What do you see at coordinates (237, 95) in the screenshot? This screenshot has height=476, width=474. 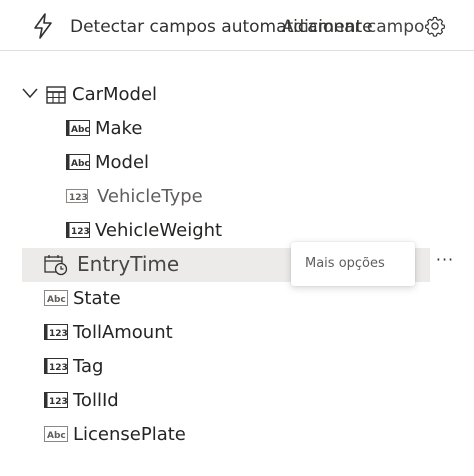 I see `tree-item-carmodel: CarModel` at bounding box center [237, 95].